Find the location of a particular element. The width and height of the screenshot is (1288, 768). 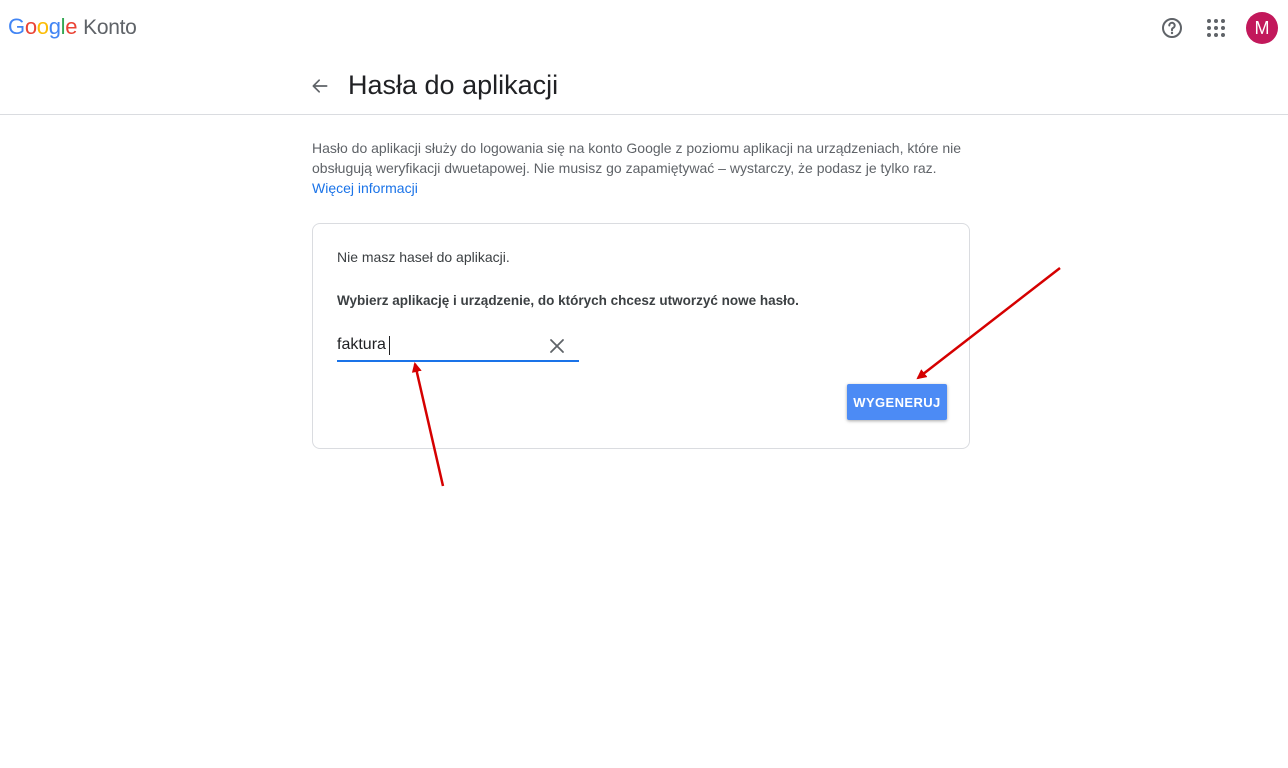

logo-letter: e is located at coordinates (71, 26).